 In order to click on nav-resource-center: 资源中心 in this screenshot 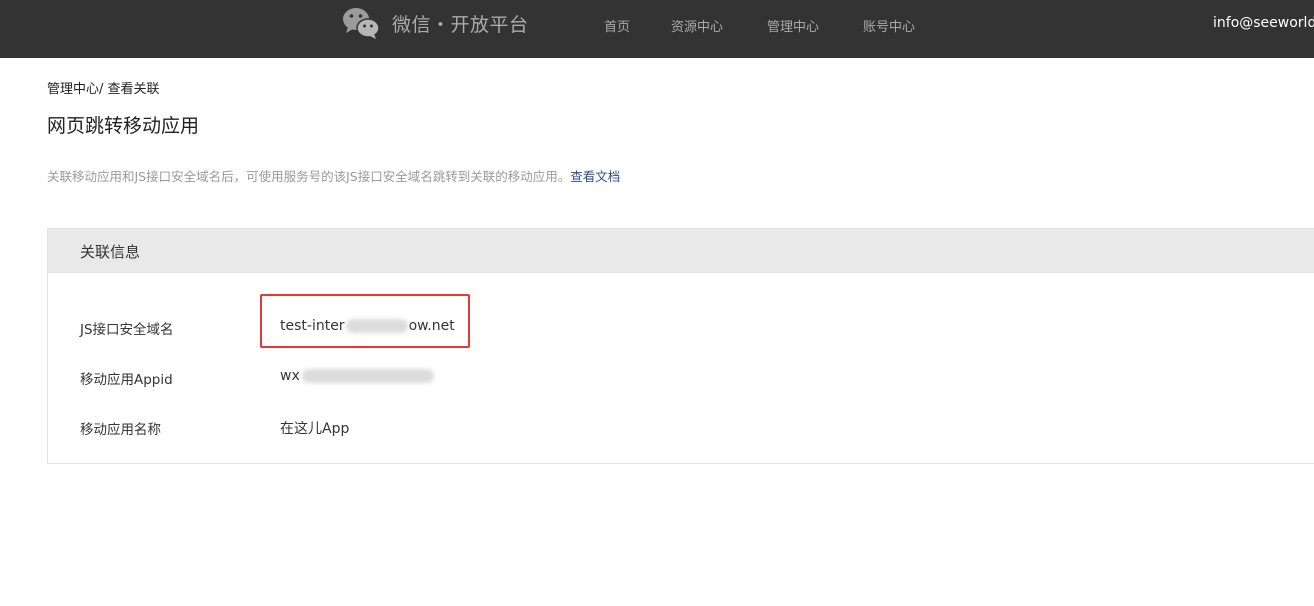, I will do `click(697, 25)`.